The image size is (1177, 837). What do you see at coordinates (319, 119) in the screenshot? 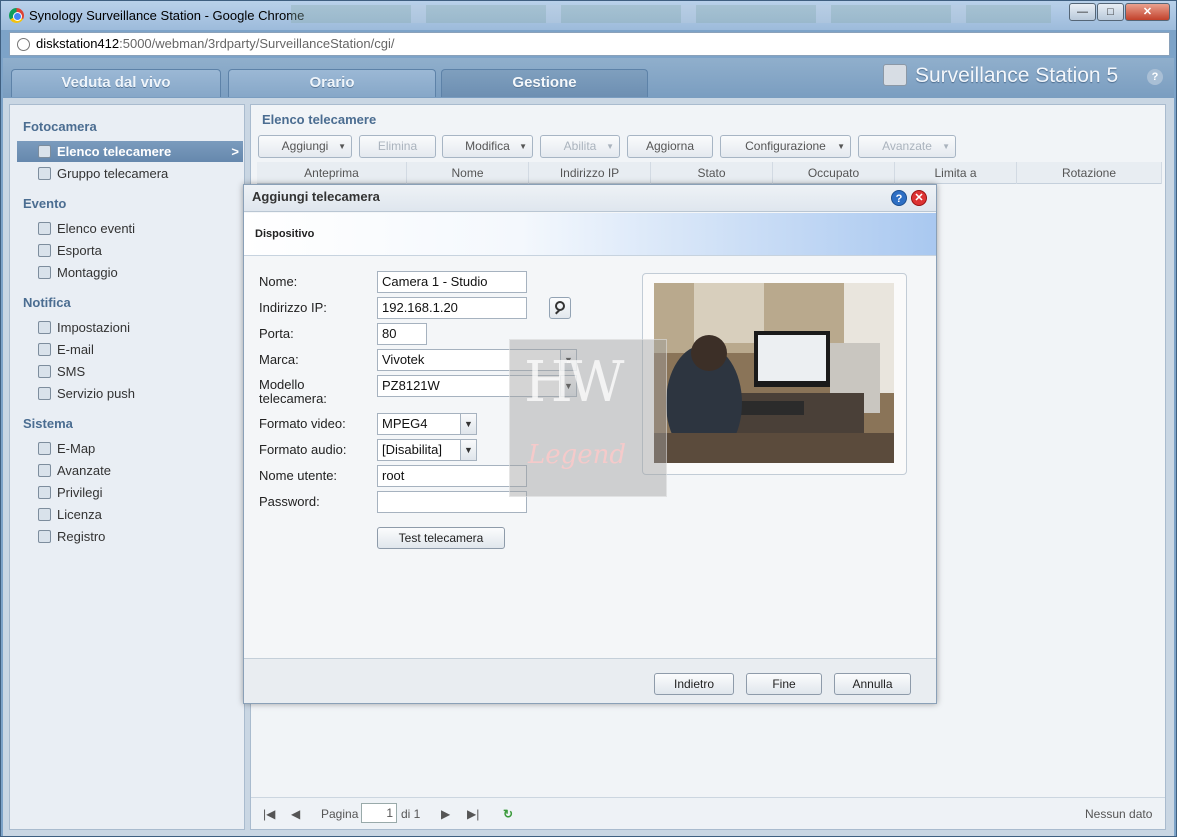
I see `page-title: Elenco telecamere` at bounding box center [319, 119].